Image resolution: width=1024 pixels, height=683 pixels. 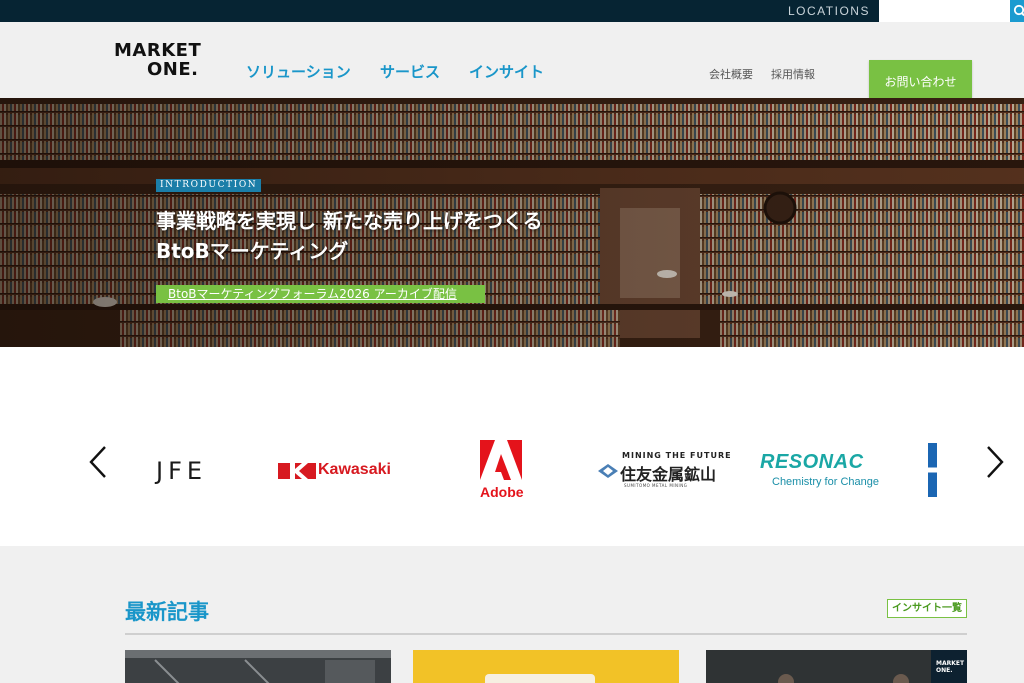 What do you see at coordinates (506, 71) in the screenshot?
I see `nav-insights: インサイト` at bounding box center [506, 71].